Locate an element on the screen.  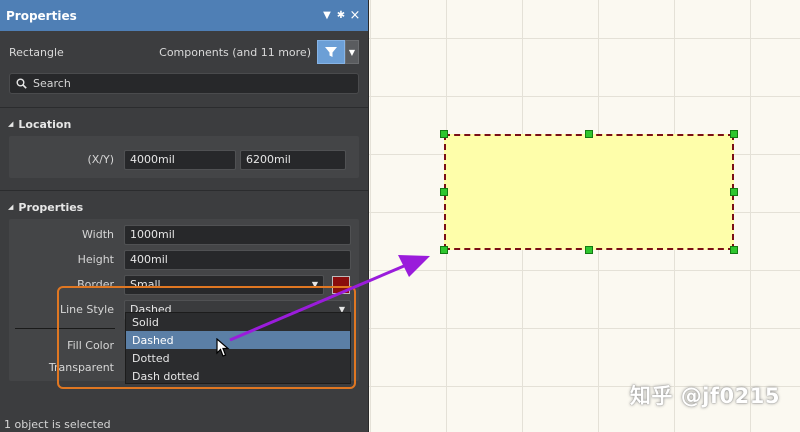
line-style-label: Line Style is located at coordinates (86, 309).